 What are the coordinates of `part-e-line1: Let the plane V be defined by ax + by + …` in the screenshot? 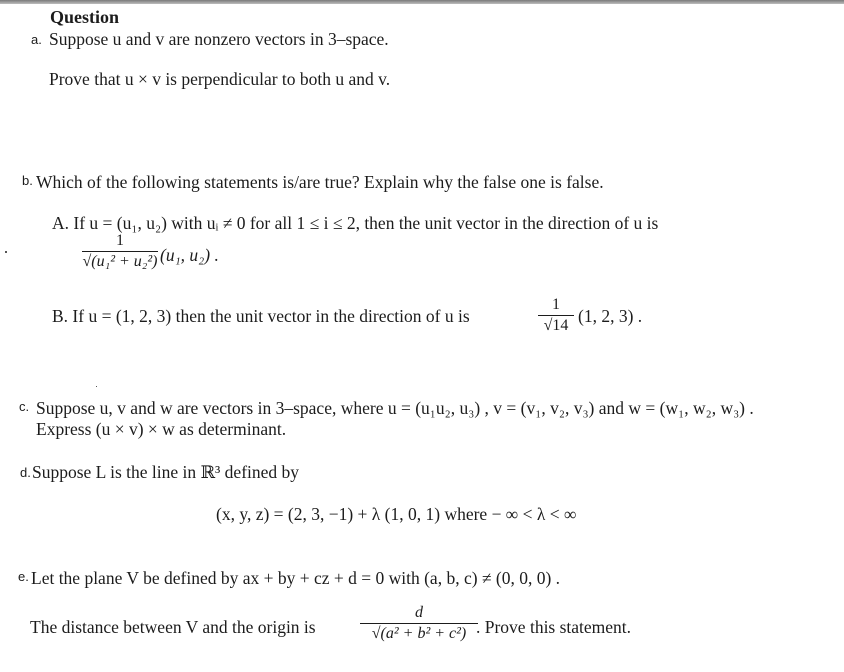 It's located at (296, 578).